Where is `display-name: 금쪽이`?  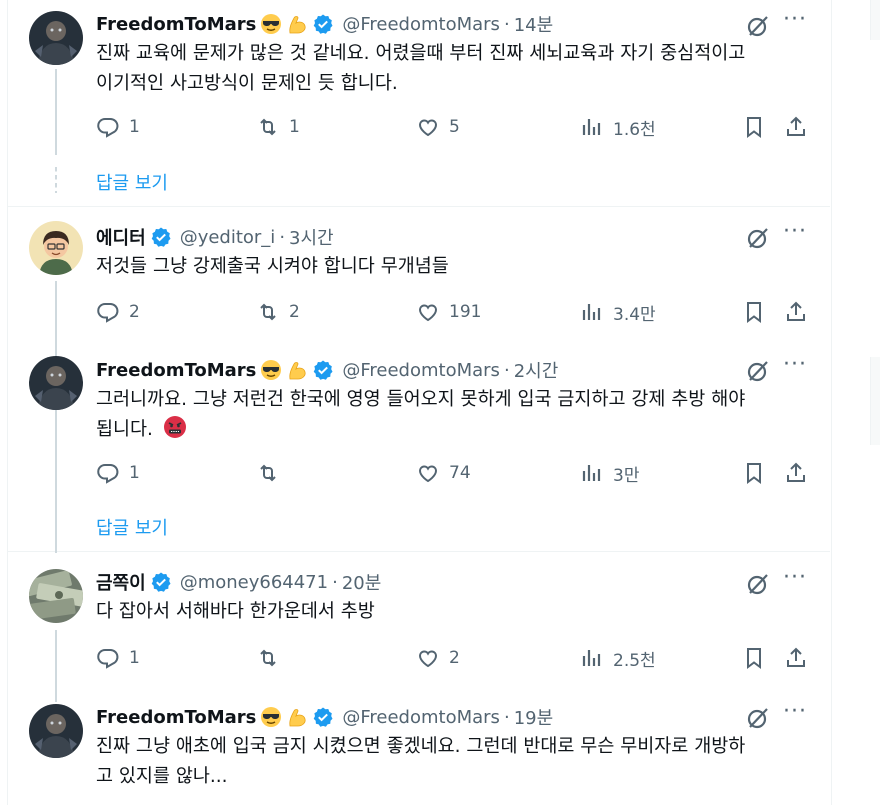
display-name: 금쪽이 is located at coordinates (121, 582).